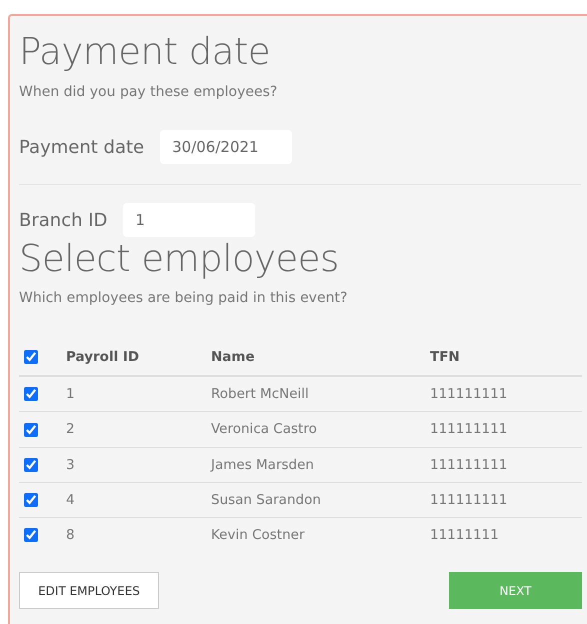 The image size is (587, 624). What do you see at coordinates (70, 535) in the screenshot?
I see `table-cell: 8` at bounding box center [70, 535].